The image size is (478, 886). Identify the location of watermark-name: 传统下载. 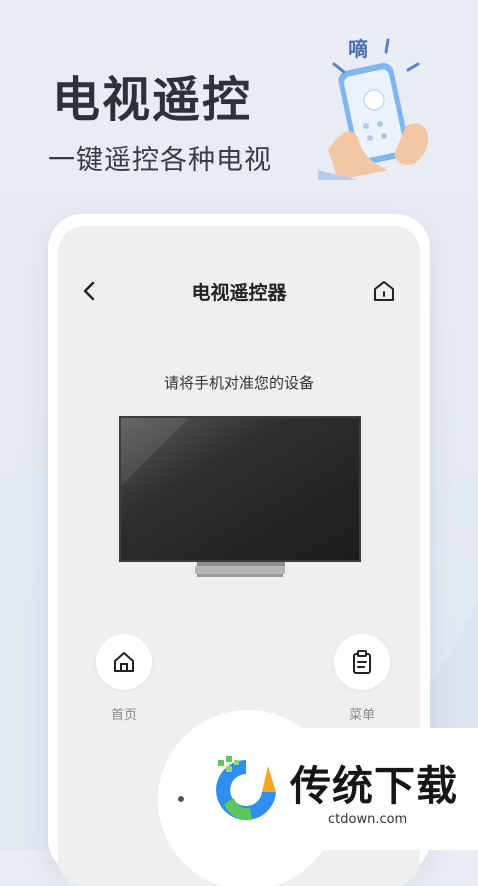
(374, 786).